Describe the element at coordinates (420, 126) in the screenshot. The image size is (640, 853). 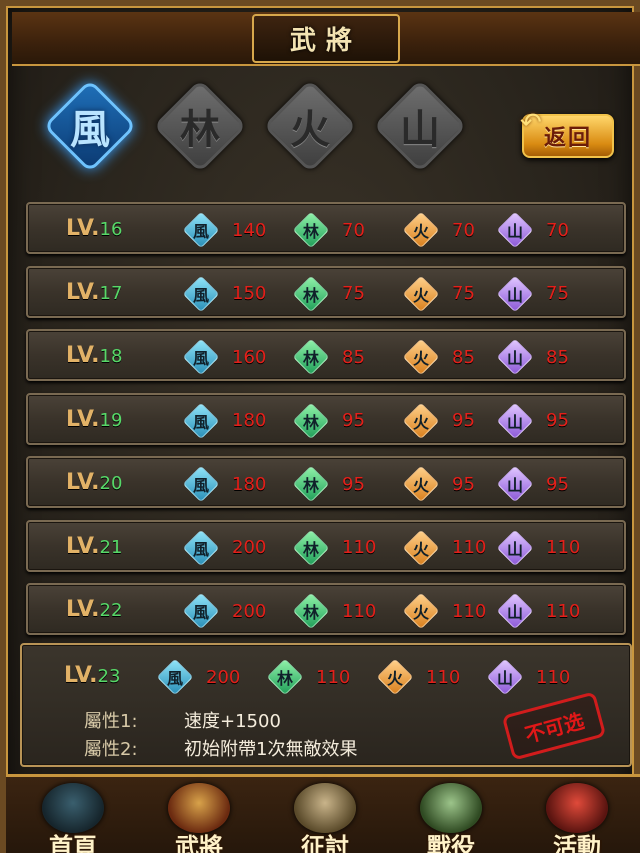
I see `tab-mountain: 山` at that location.